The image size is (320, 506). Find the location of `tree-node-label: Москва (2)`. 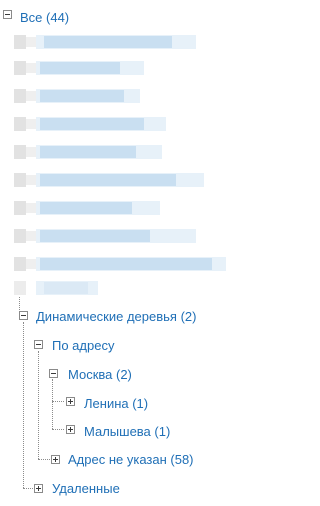

tree-node-label: Москва (2) is located at coordinates (100, 374).